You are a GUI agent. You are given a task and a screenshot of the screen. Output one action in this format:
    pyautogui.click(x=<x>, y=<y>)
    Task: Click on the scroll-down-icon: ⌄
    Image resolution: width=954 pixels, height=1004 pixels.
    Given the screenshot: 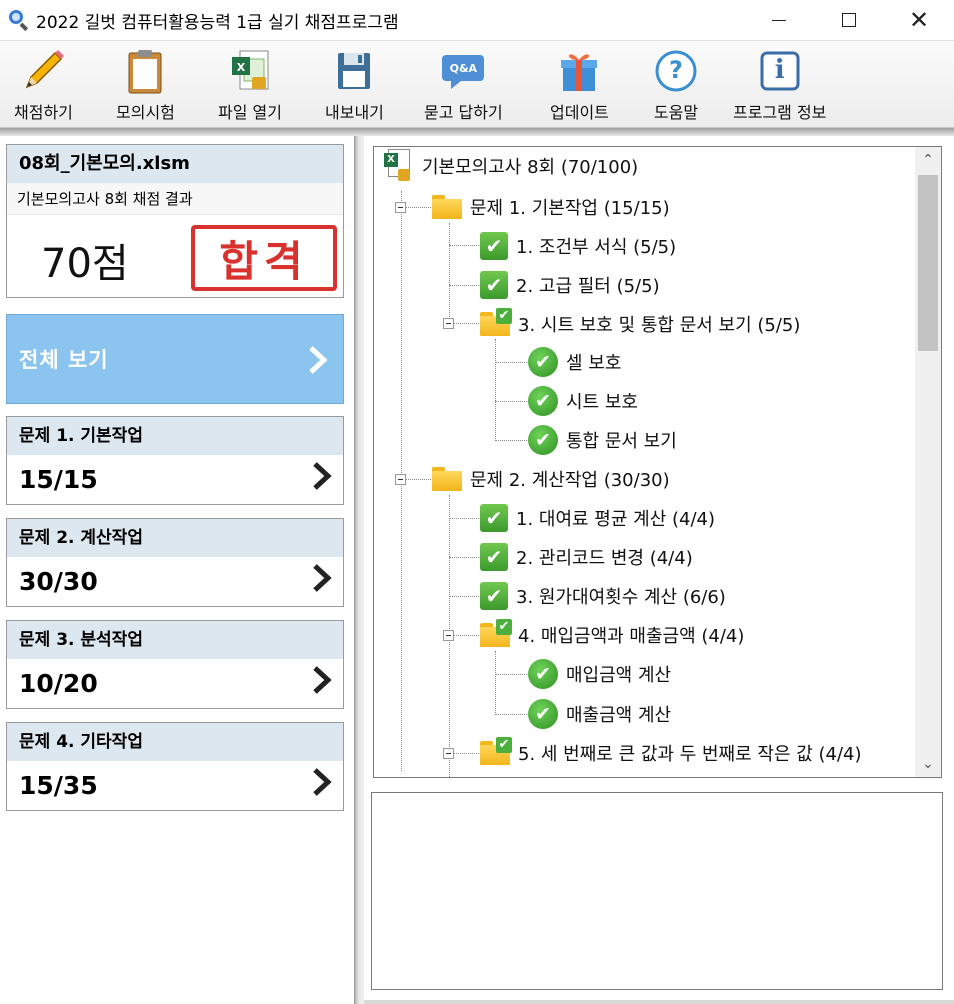 What is the action you would take?
    pyautogui.click(x=928, y=764)
    